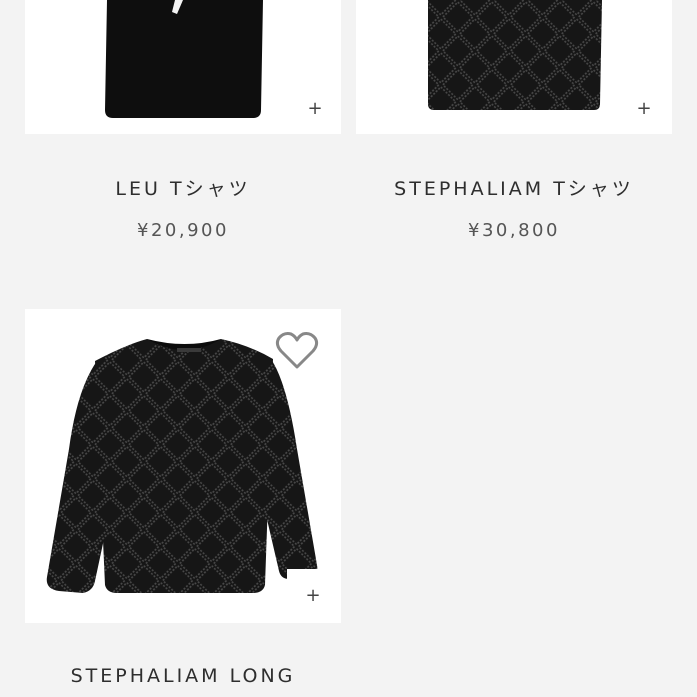 Image resolution: width=697 pixels, height=697 pixels. What do you see at coordinates (514, 187) in the screenshot?
I see `product-name: STEPHALIAM Tシャツ` at bounding box center [514, 187].